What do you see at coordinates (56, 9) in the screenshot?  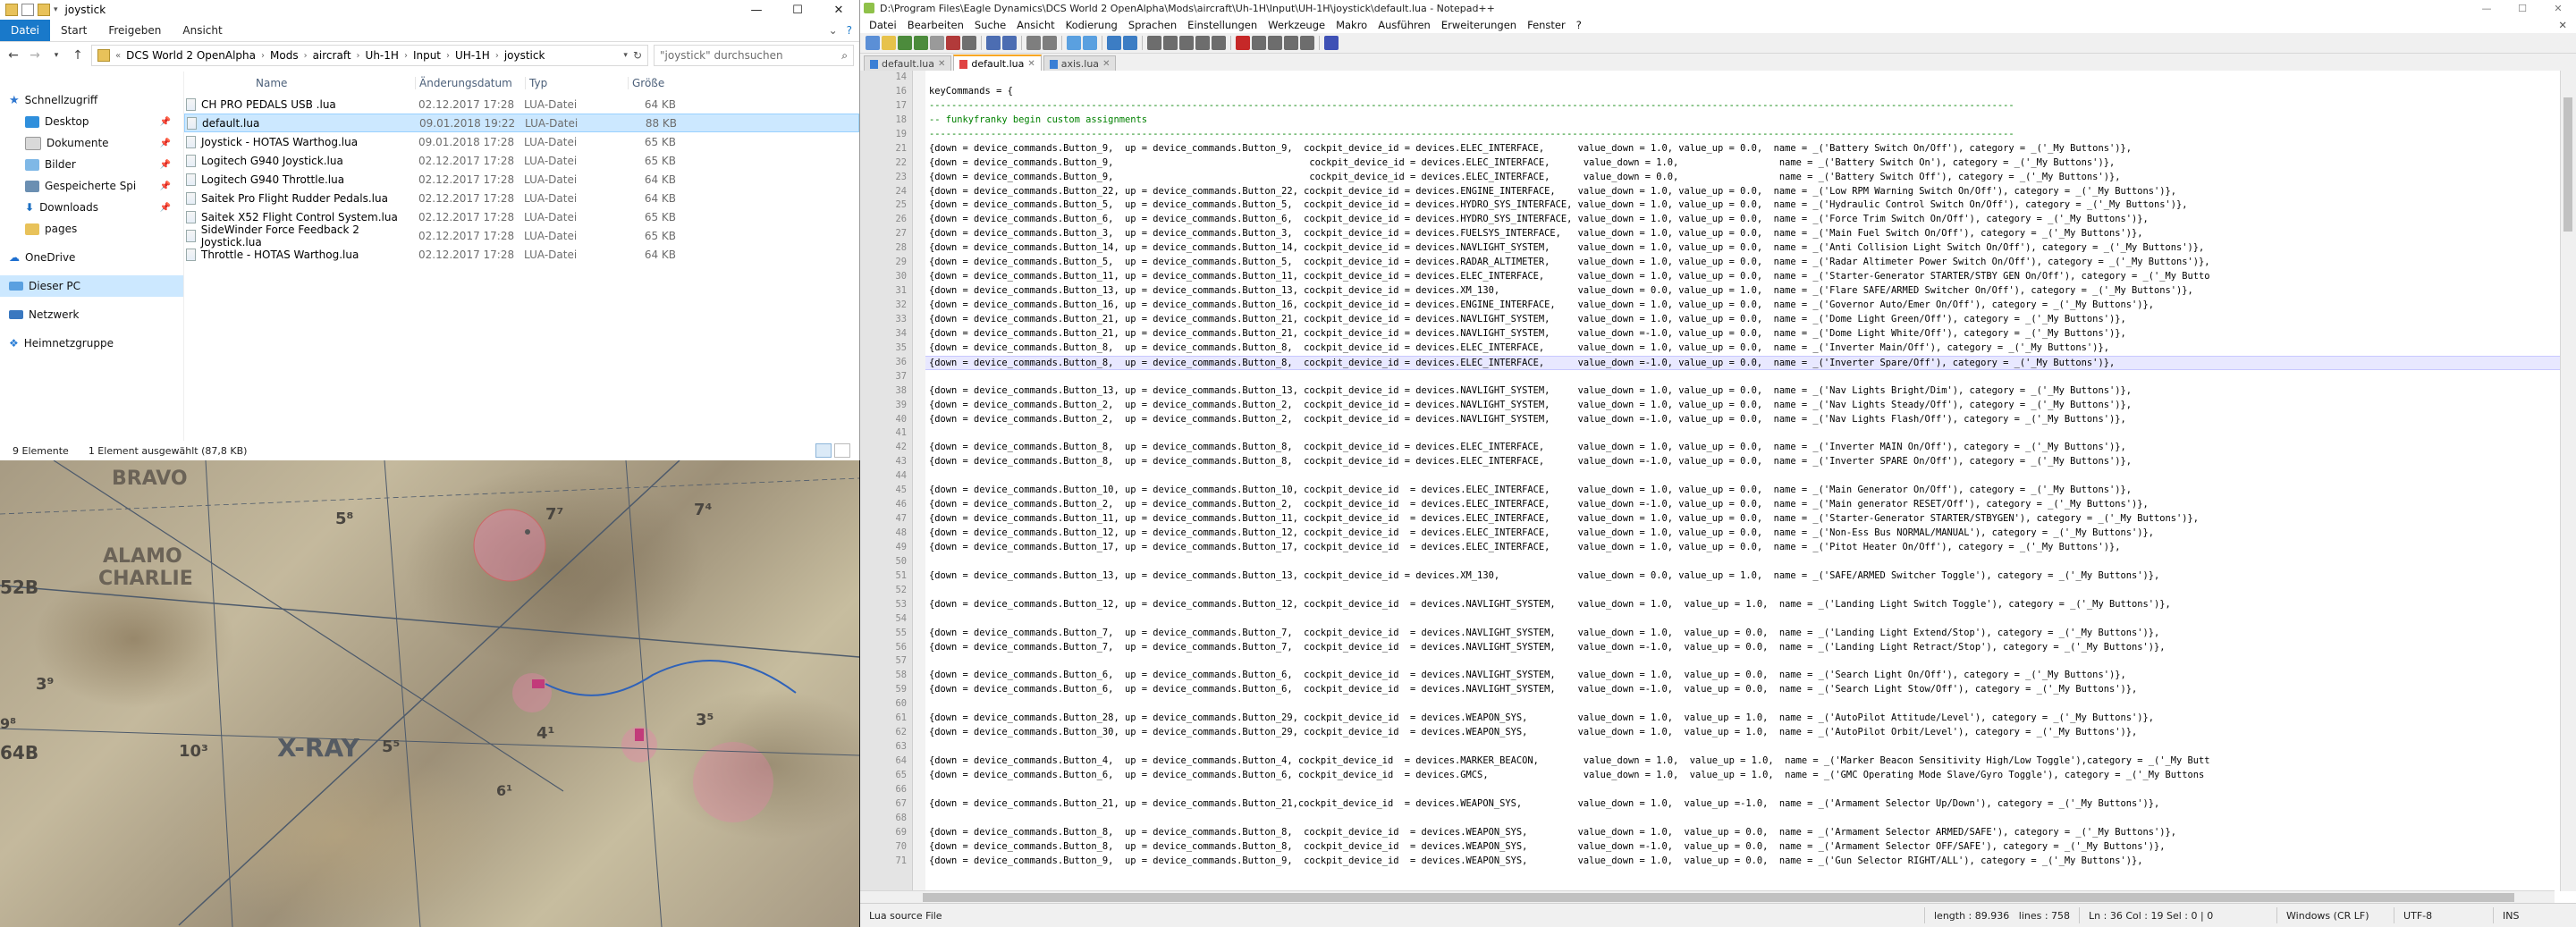 I see `chevron-down-icon: ▾` at bounding box center [56, 9].